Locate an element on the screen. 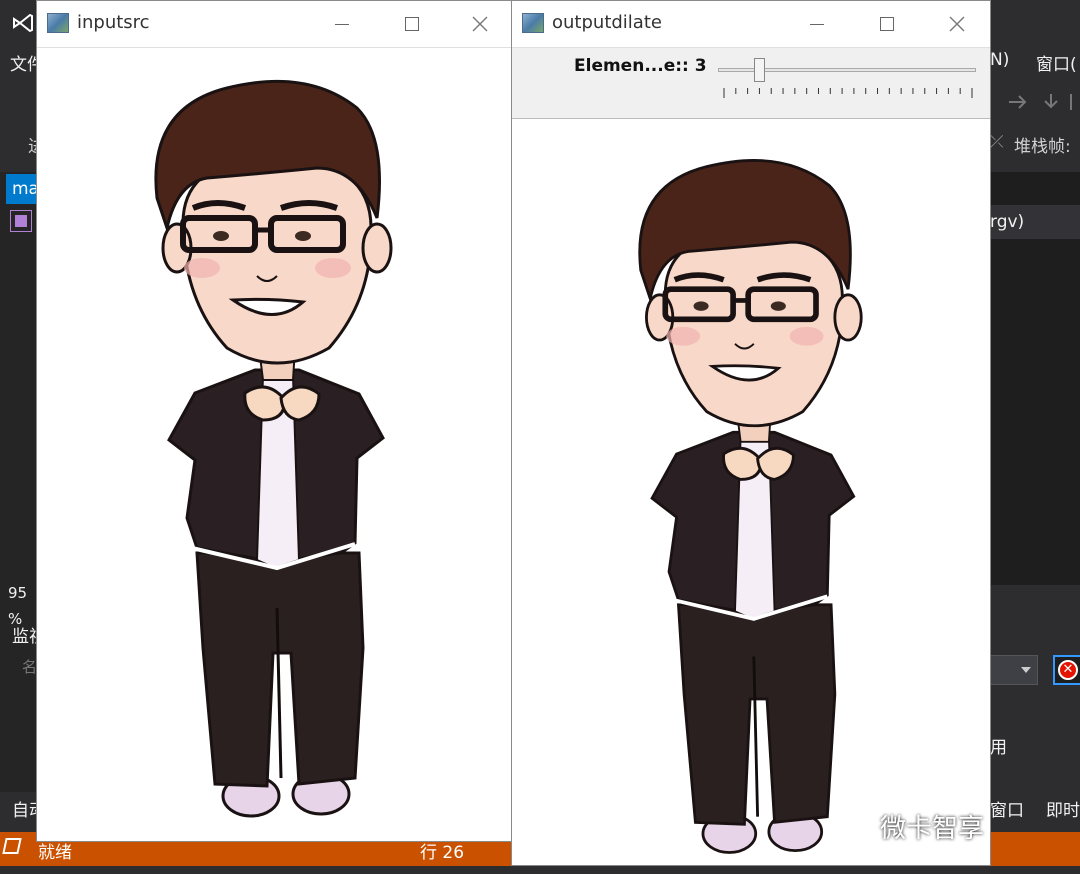 This screenshot has width=1080, height=874. vs-right-tool-area is located at coordinates (1035, 690).